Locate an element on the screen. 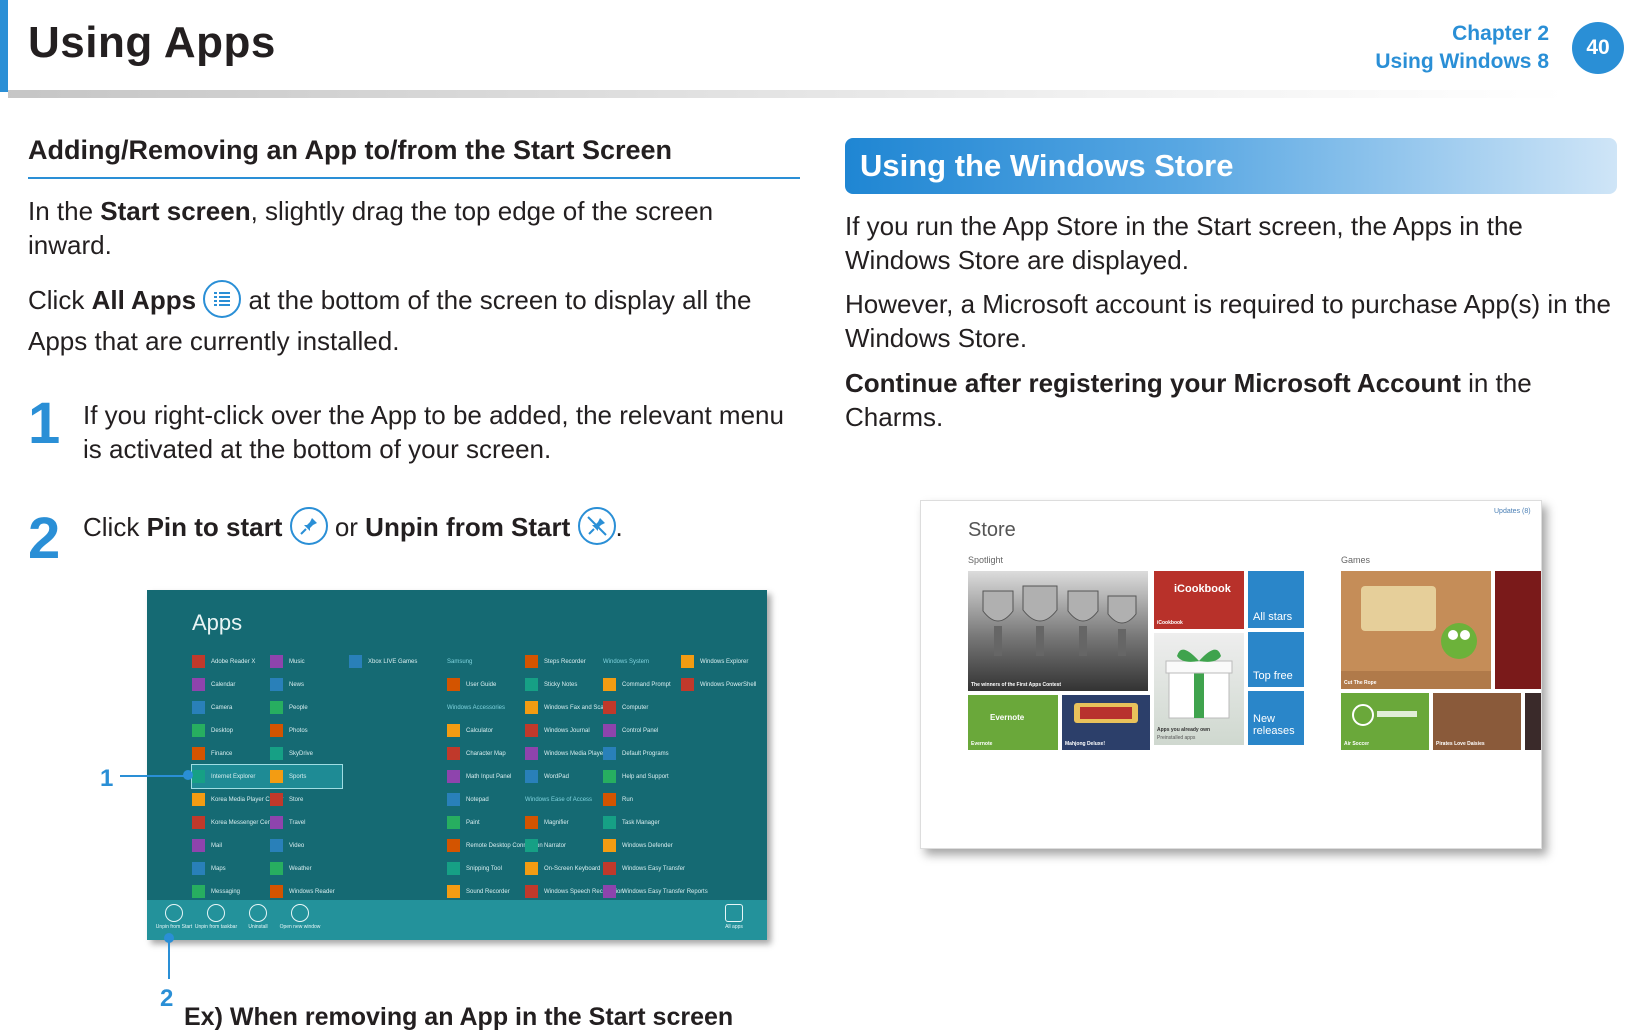 The width and height of the screenshot is (1633, 1032). new-window-icon is located at coordinates (300, 913).